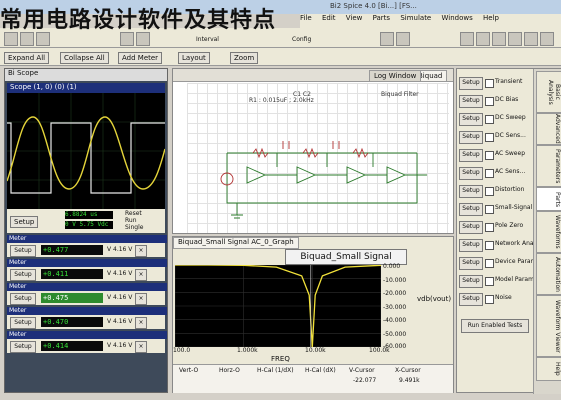 This screenshot has width=561, height=400. Describe the element at coordinates (329, 18) in the screenshot. I see `menu-edit: Edit` at that location.